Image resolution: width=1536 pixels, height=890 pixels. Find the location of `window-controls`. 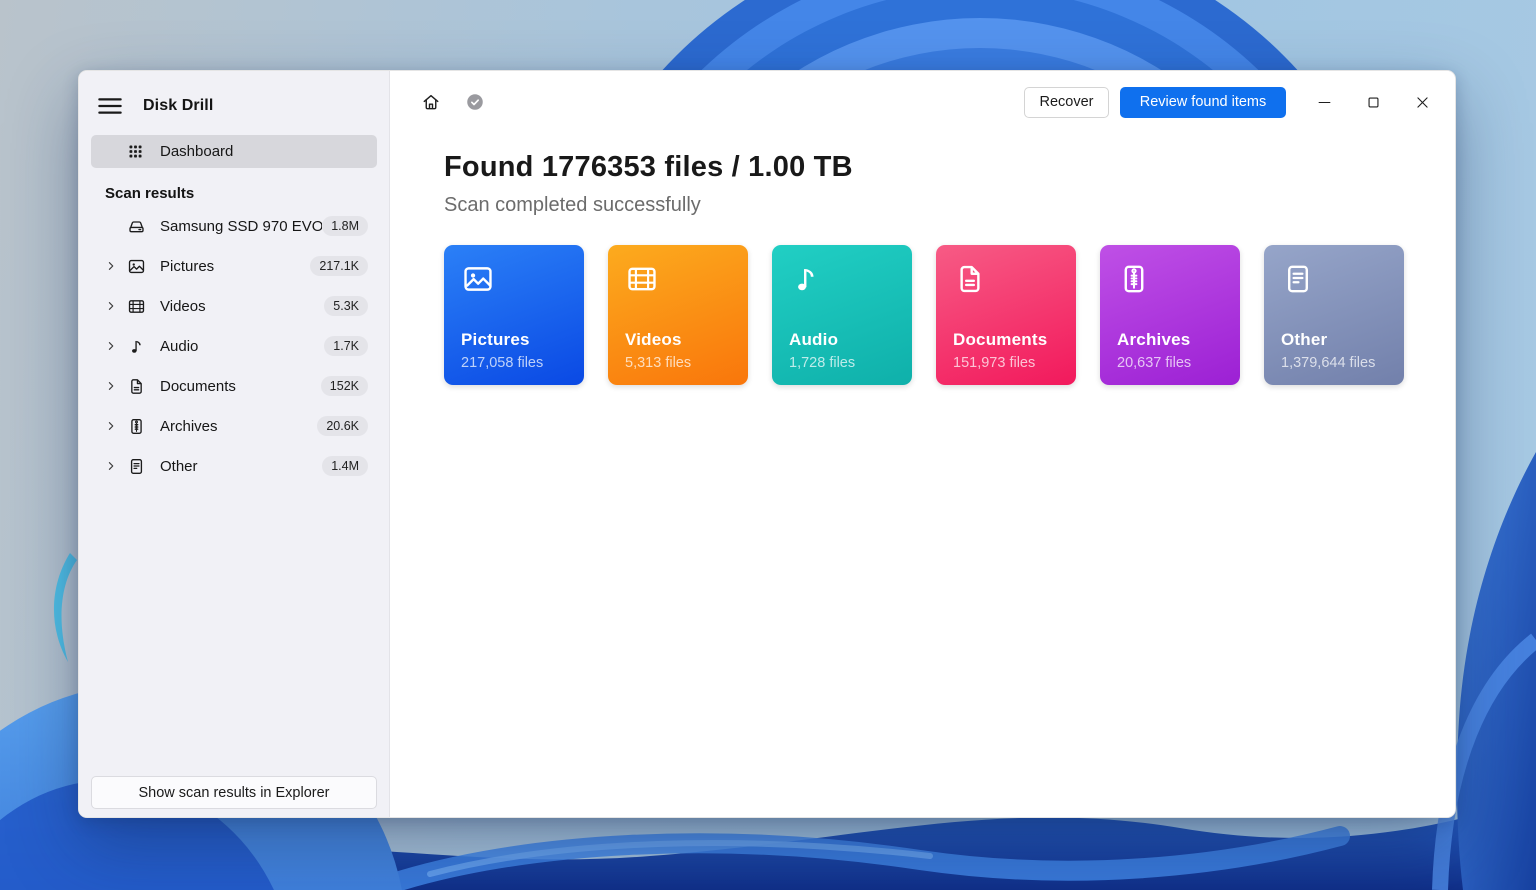

window-controls is located at coordinates (1373, 102).